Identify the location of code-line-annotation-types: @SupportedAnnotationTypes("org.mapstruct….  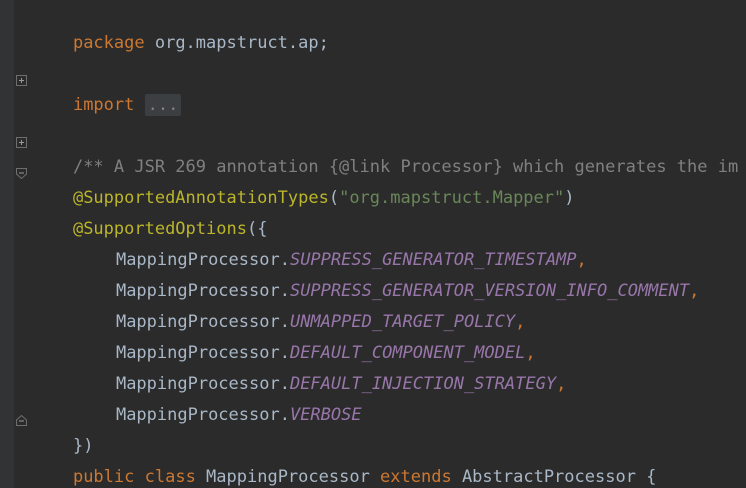
(323, 198).